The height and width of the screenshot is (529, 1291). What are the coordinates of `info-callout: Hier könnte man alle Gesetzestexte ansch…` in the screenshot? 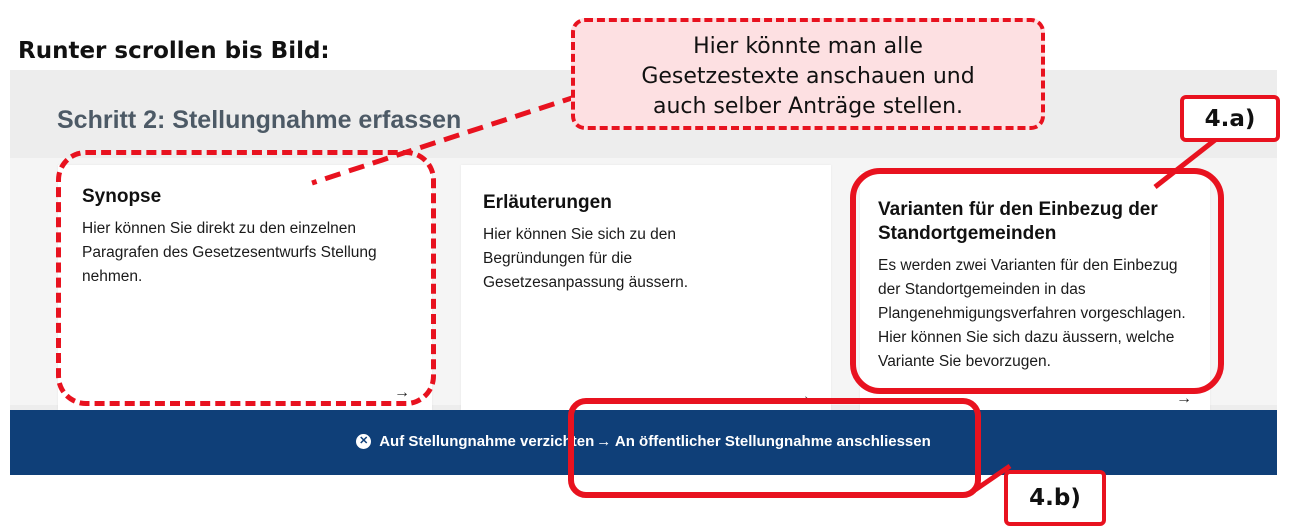 It's located at (808, 74).